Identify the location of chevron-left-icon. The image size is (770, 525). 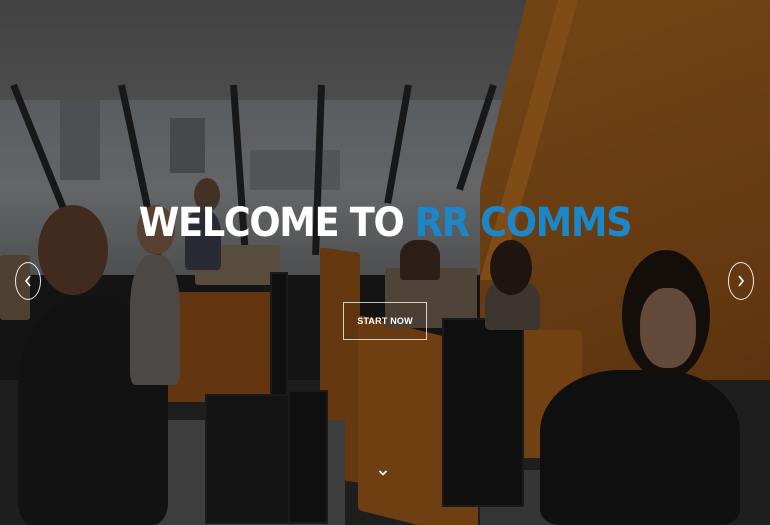
(28, 281).